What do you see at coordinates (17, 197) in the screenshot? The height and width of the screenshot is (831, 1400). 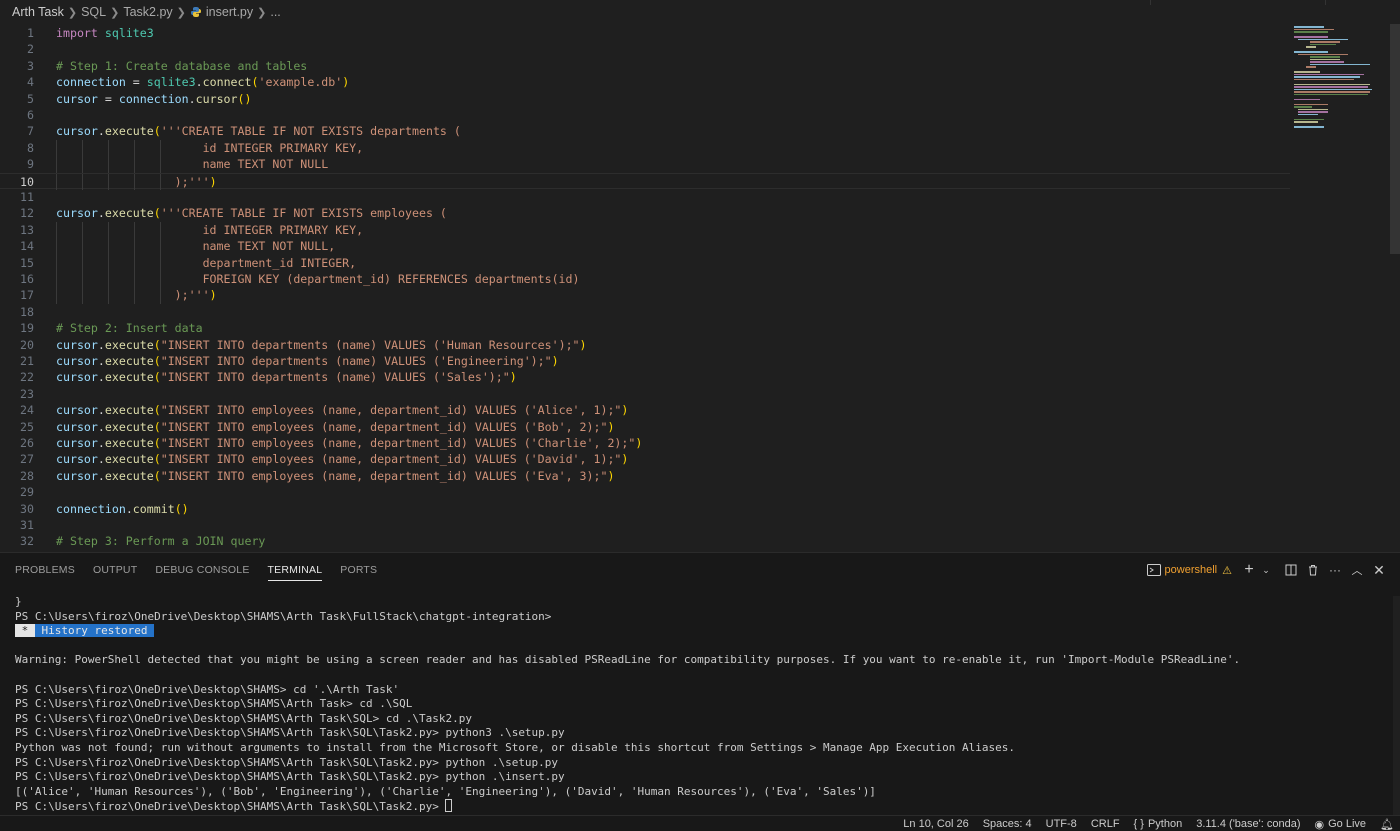 I see `line-number: 11` at bounding box center [17, 197].